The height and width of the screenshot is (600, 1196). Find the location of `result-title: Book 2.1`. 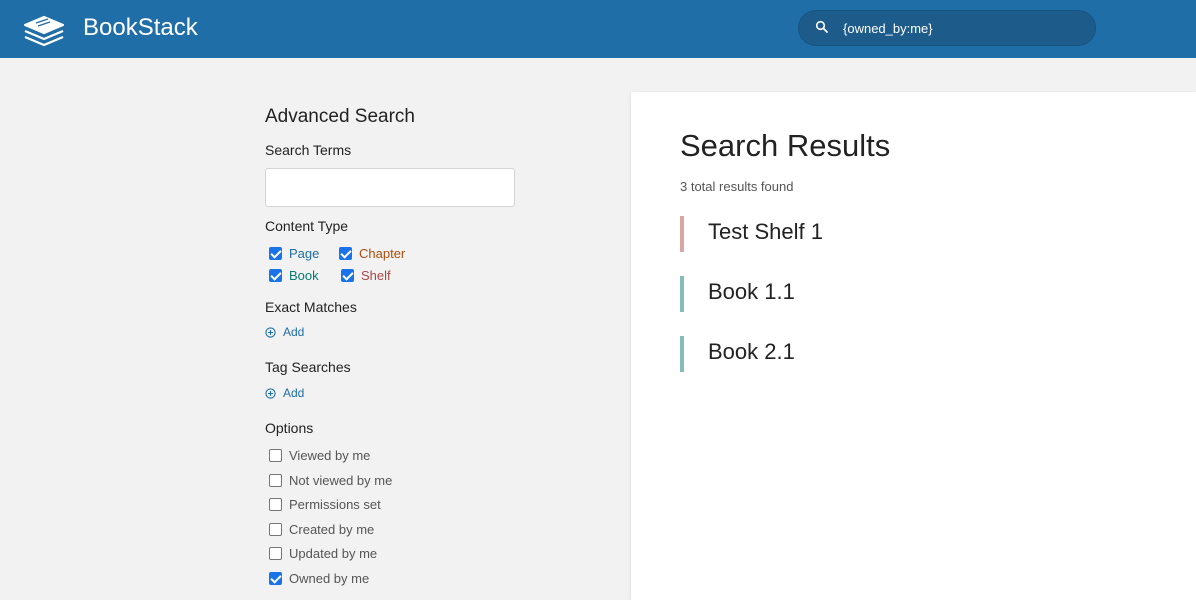

result-title: Book 2.1 is located at coordinates (751, 352).